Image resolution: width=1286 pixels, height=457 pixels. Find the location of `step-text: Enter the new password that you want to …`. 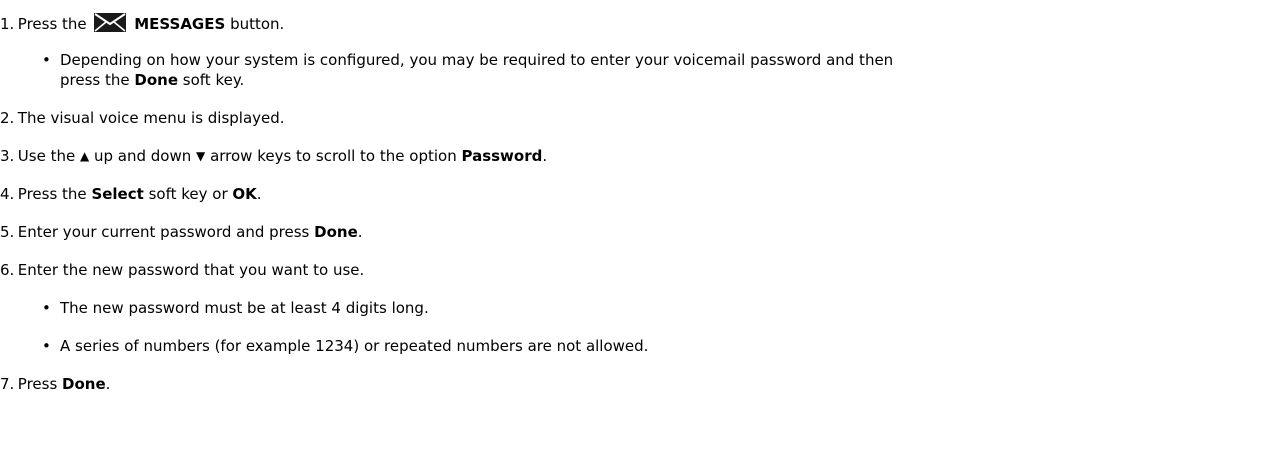

step-text: Enter the new password that you want to … is located at coordinates (191, 270).